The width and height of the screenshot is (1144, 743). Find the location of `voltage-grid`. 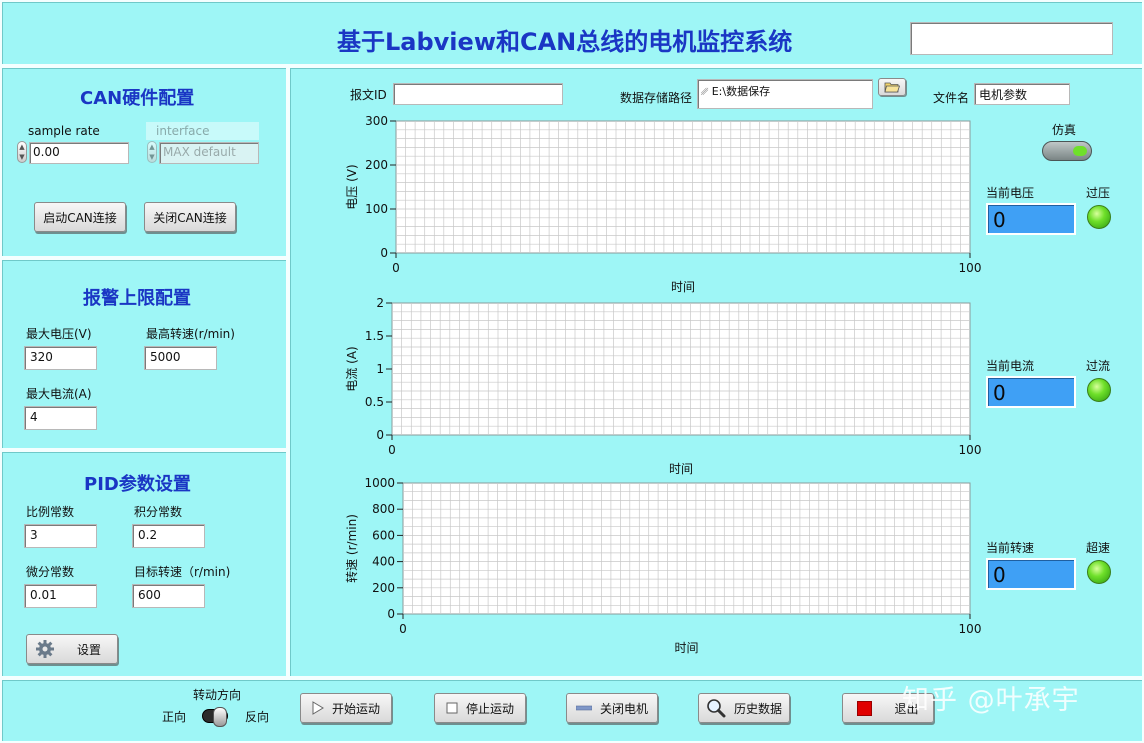

voltage-grid is located at coordinates (683, 187).